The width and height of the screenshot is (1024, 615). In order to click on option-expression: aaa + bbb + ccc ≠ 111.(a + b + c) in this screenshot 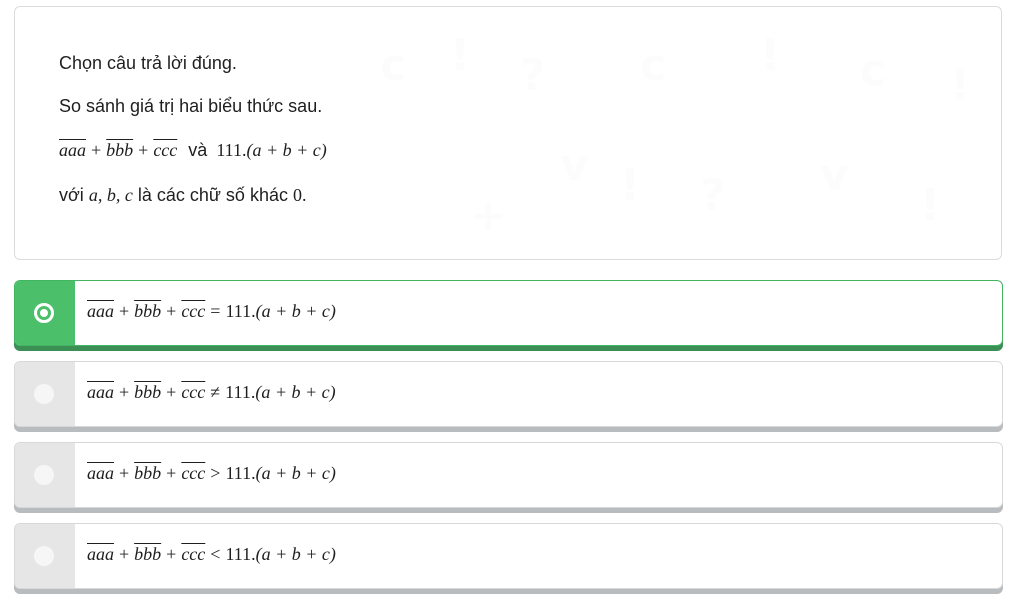, I will do `click(211, 392)`.